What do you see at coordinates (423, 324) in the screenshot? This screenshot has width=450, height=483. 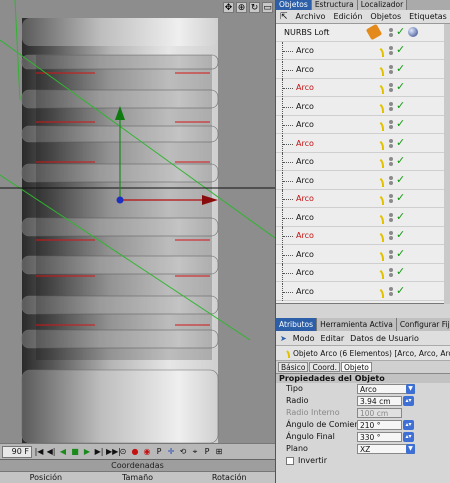 I see `tab-configurar-fija: Configurar Fija` at bounding box center [423, 324].